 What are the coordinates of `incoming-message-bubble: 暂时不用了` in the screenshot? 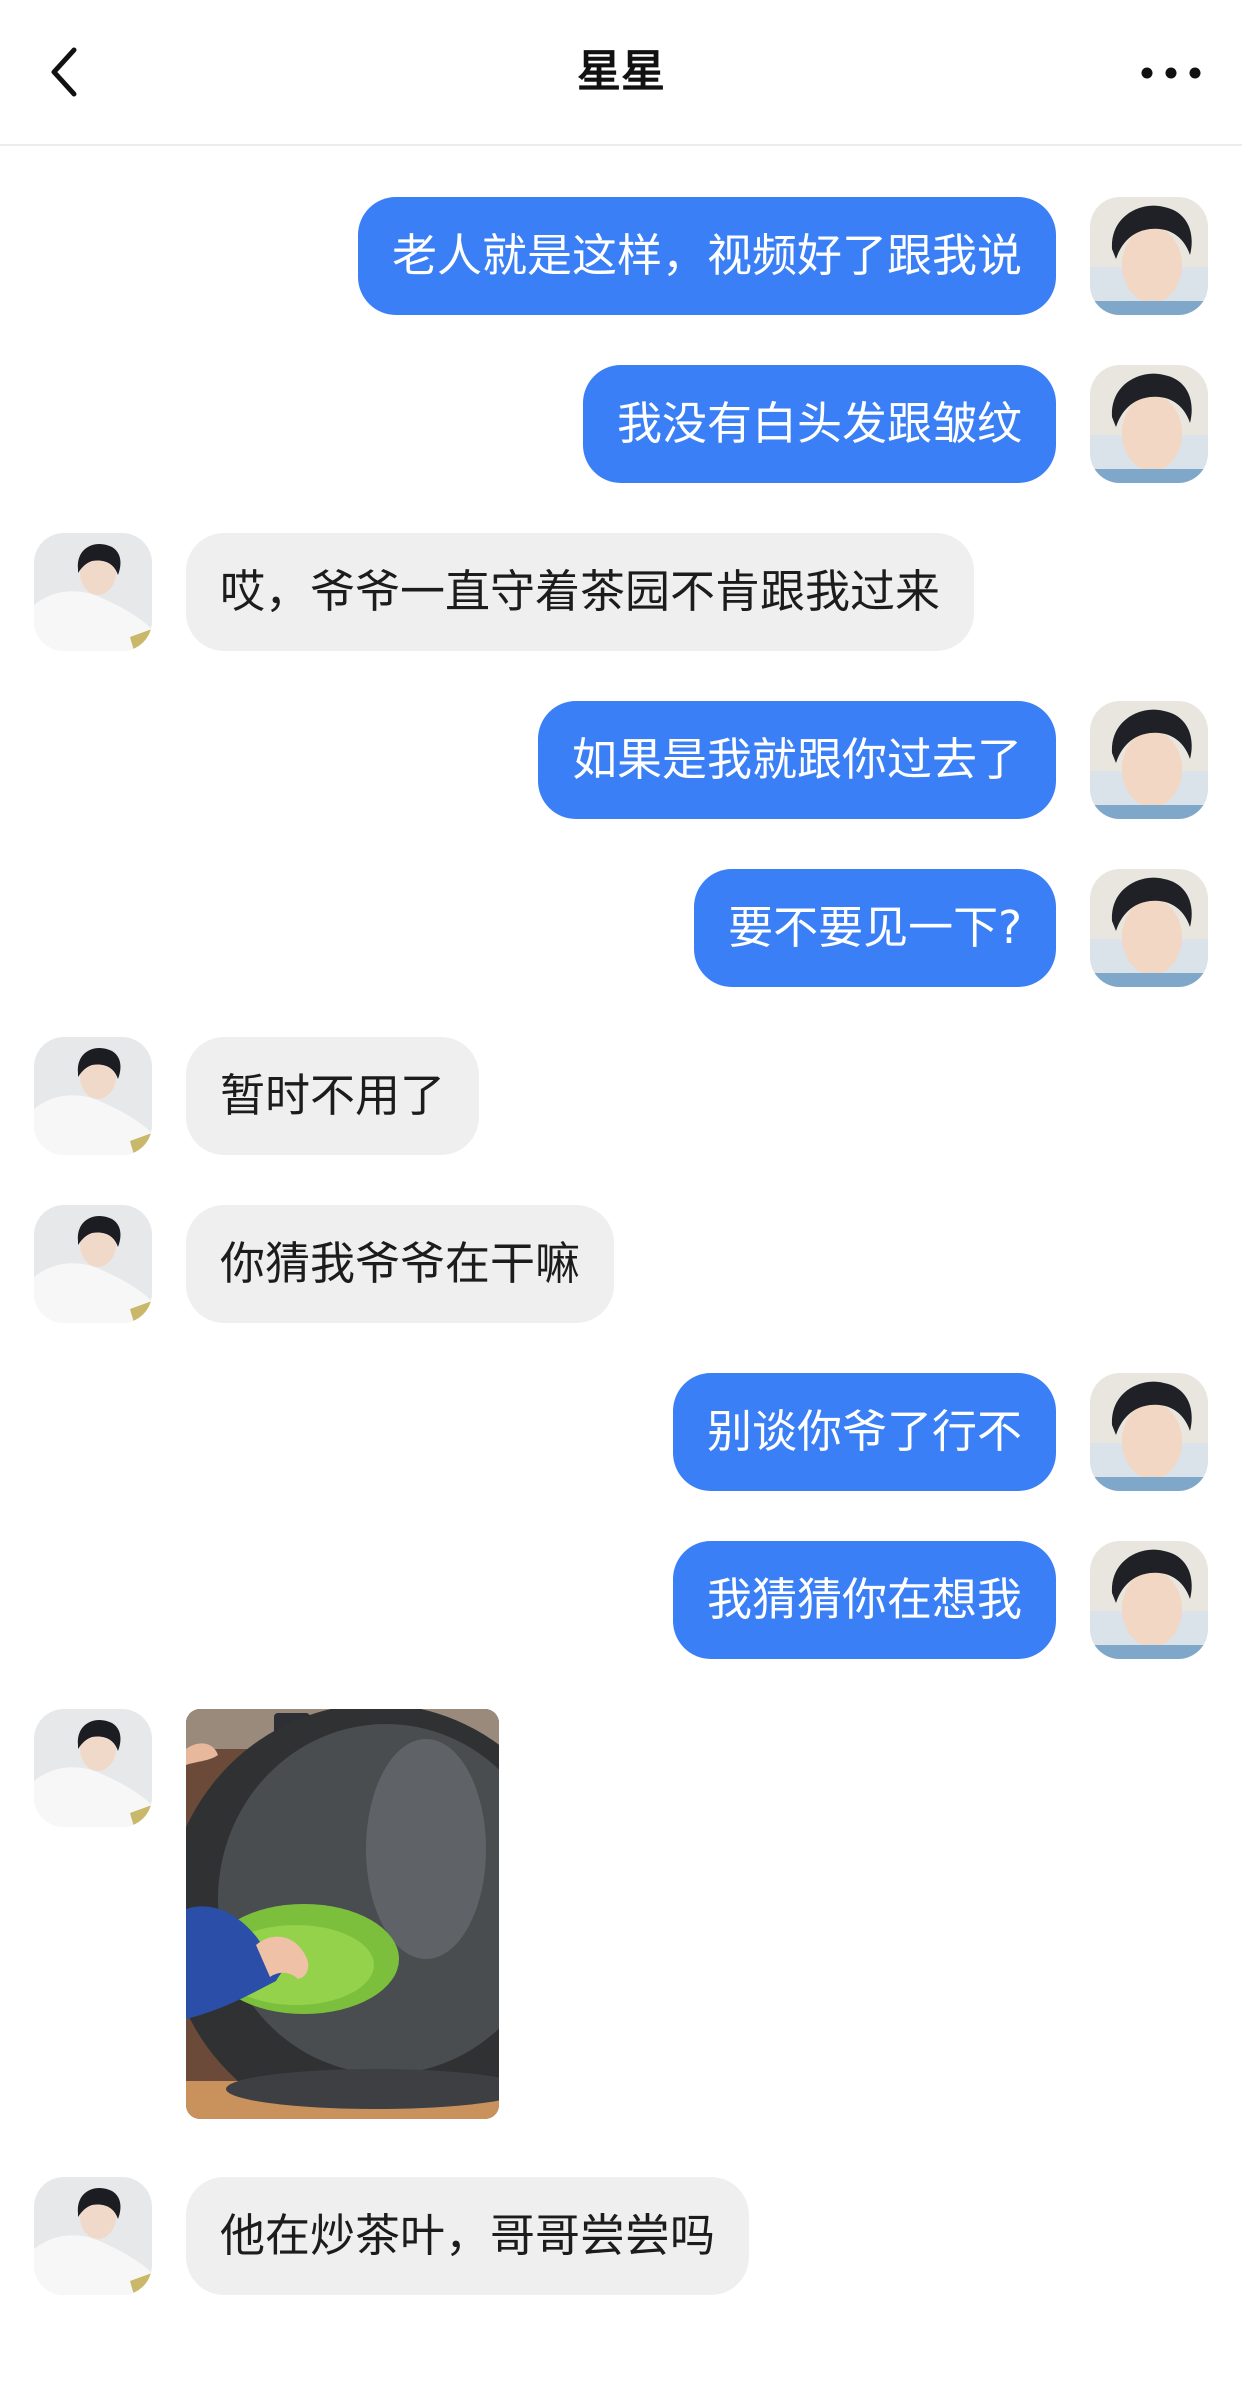 It's located at (333, 1096).